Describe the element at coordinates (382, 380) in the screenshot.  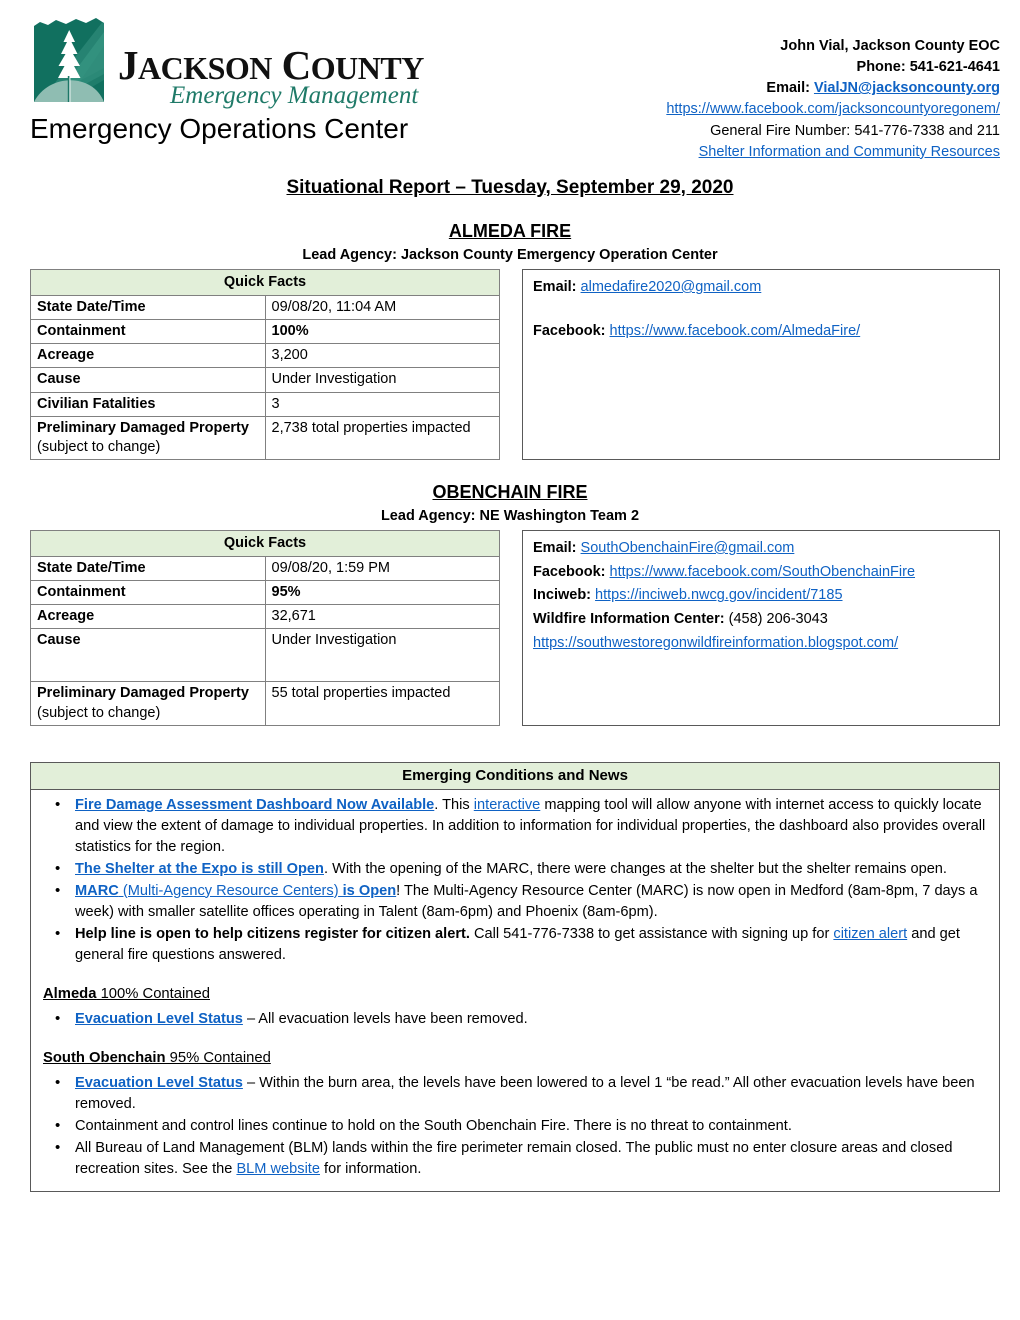
I see `fact-value-cell: Under Investigation` at that location.